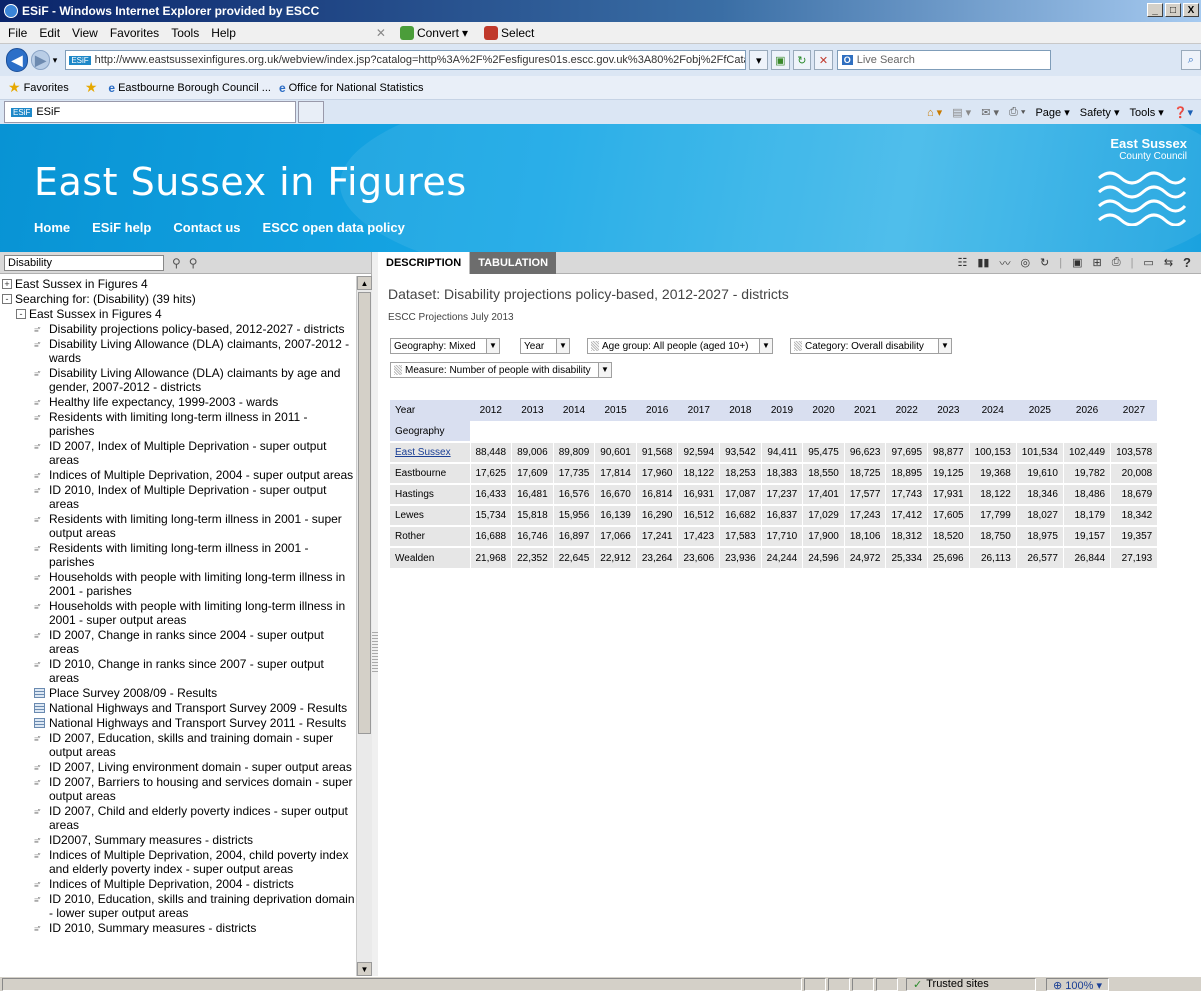 The width and height of the screenshot is (1201, 991). Describe the element at coordinates (223, 33) in the screenshot. I see `menu-help: Help` at that location.